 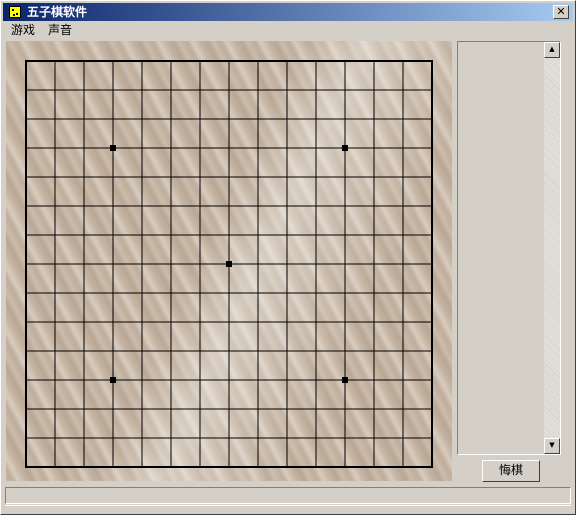 I want to click on vertical-scrollbar: ▲ ▼, so click(x=552, y=248).